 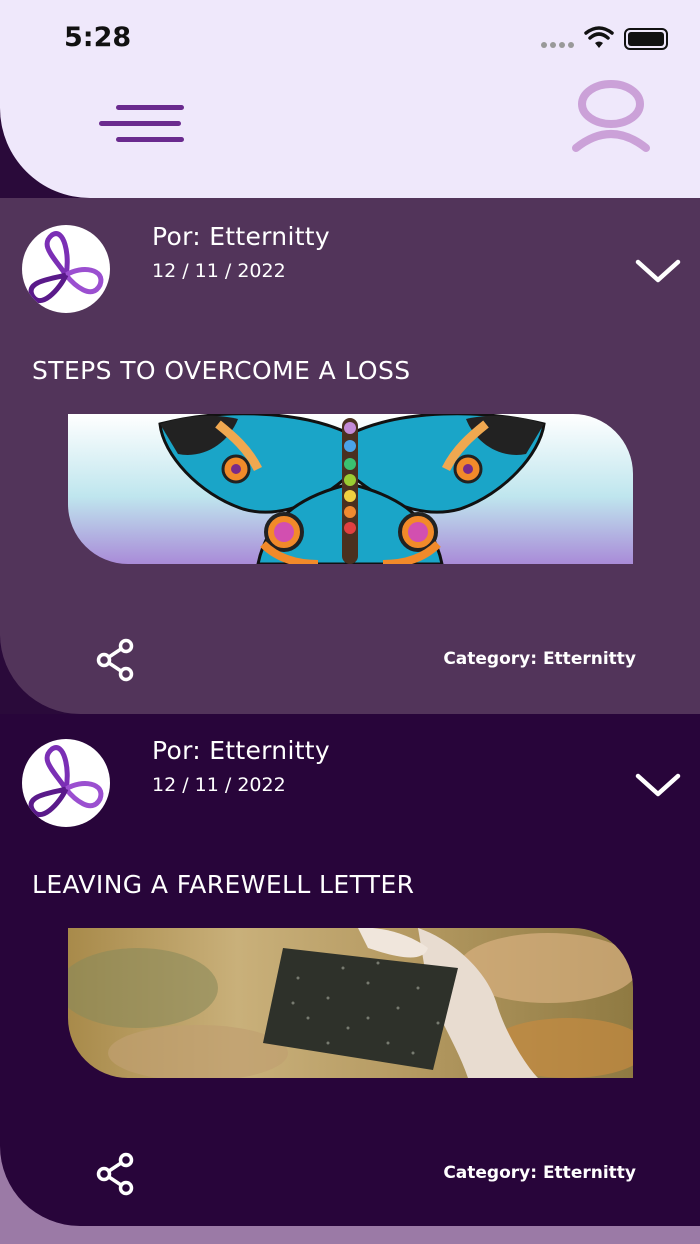 I want to click on status-bar: 5:28, so click(x=350, y=40).